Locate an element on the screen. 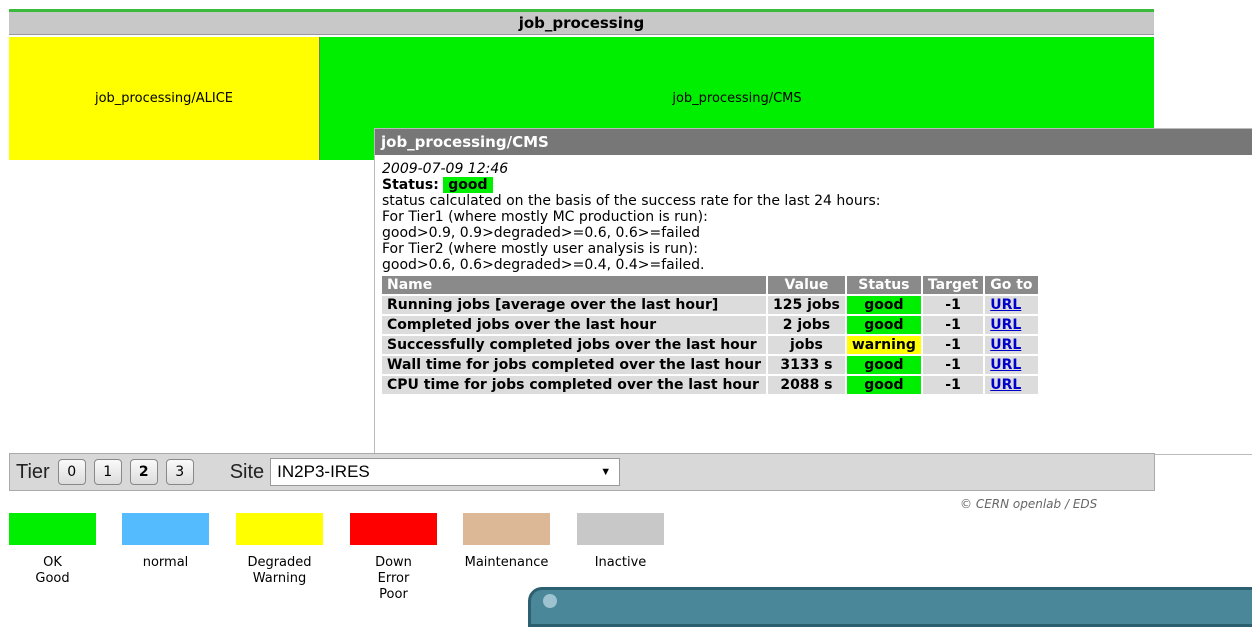  metric-value: 125 jobs is located at coordinates (807, 304).